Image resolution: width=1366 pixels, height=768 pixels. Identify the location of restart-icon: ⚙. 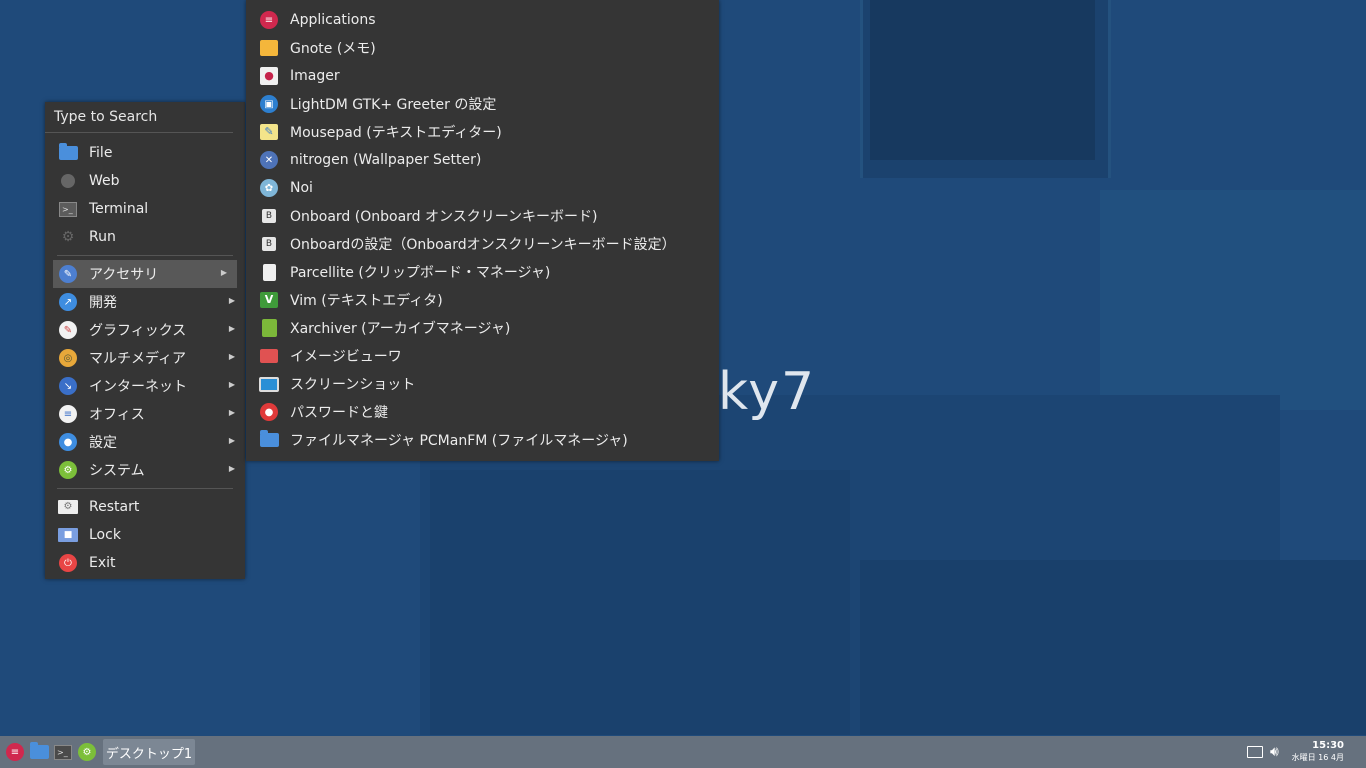
(68, 507).